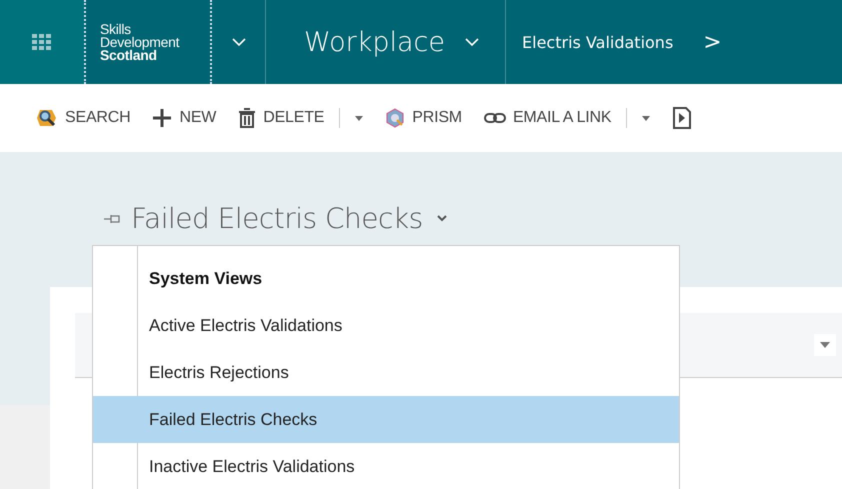  What do you see at coordinates (47, 118) in the screenshot?
I see `magnifier-icon` at bounding box center [47, 118].